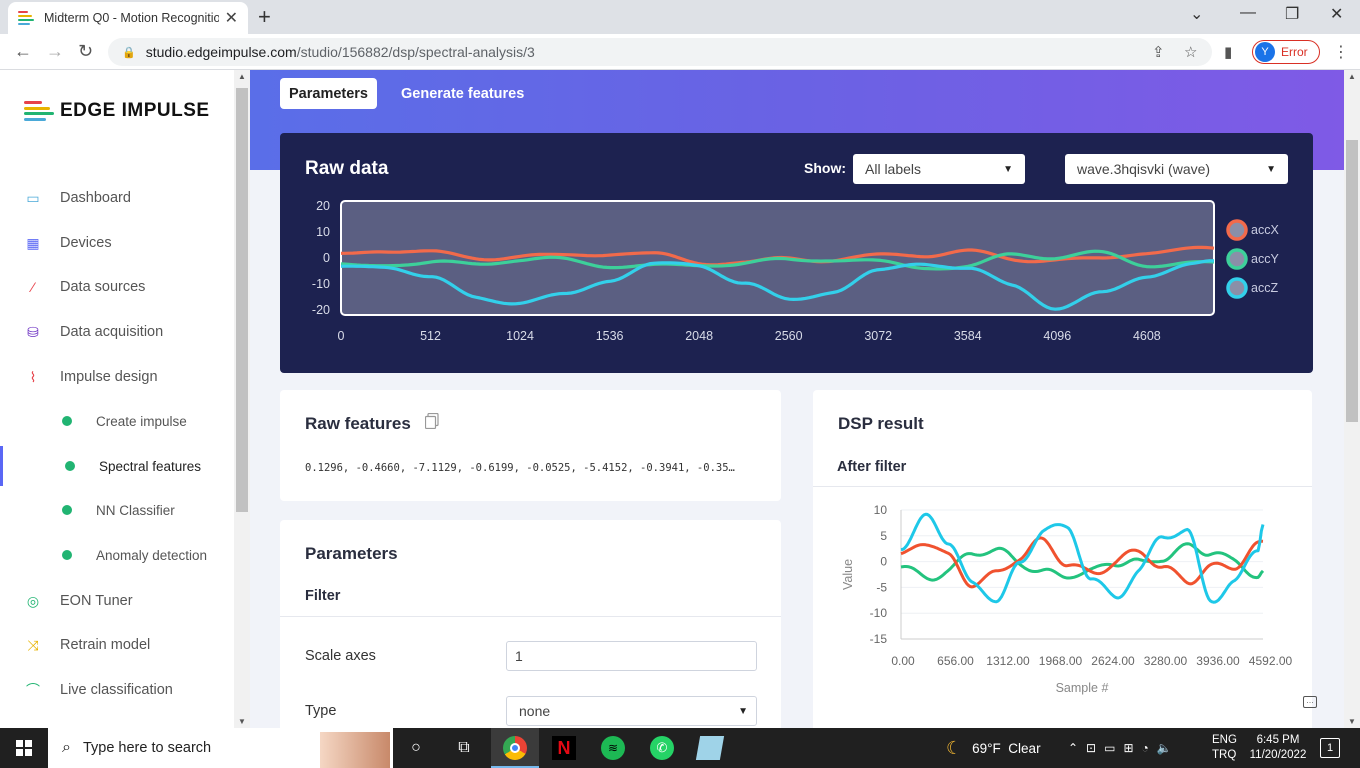 The image size is (1360, 768). Describe the element at coordinates (1336, 14) in the screenshot. I see `close-window-icon: ✕` at that location.